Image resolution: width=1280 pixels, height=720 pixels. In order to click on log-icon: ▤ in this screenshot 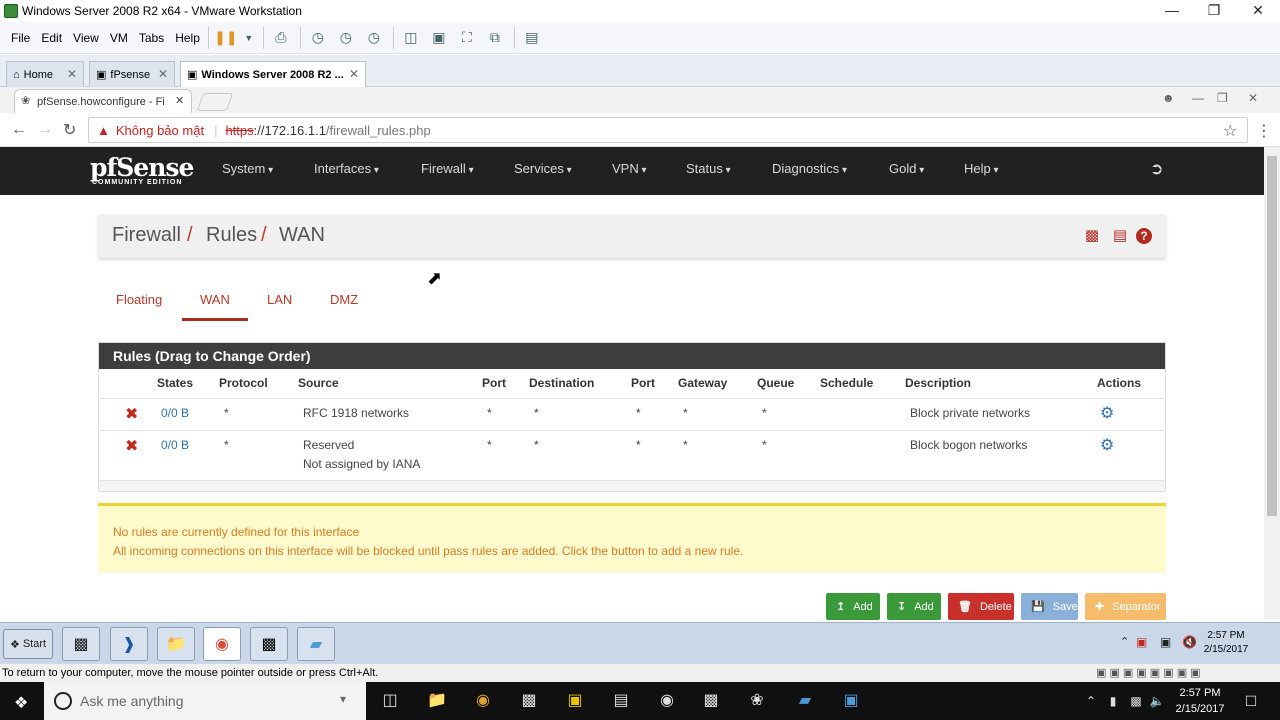, I will do `click(1120, 236)`.